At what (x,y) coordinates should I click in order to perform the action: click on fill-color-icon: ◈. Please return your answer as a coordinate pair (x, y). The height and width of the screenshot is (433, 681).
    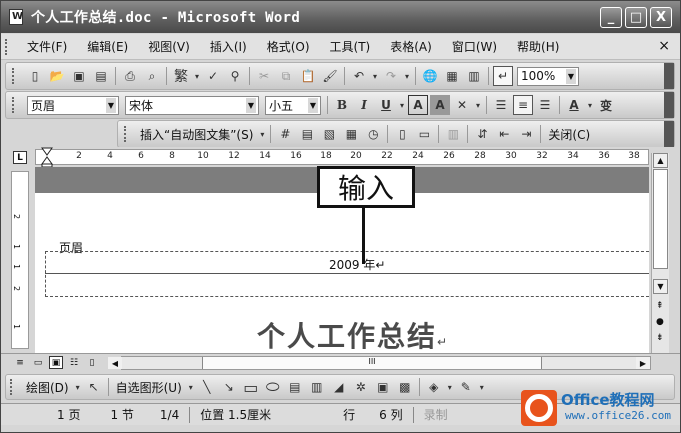
    Looking at the image, I should click on (434, 387).